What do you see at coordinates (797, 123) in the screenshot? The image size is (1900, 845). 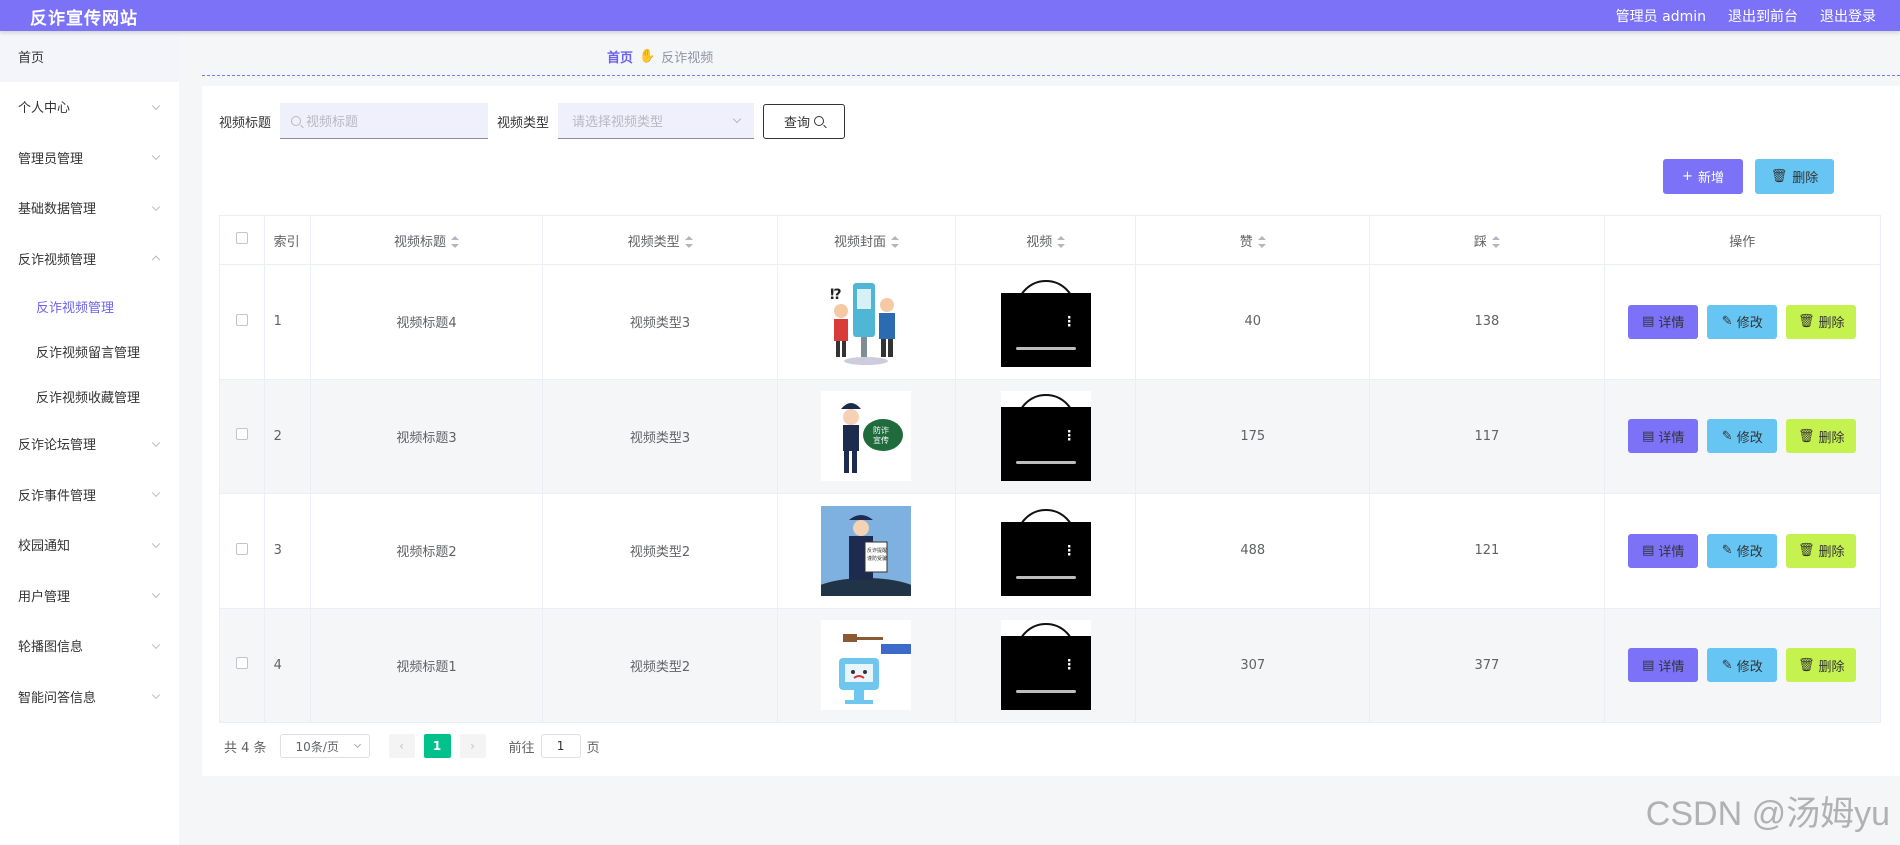 I see `query-button-label: 查询` at bounding box center [797, 123].